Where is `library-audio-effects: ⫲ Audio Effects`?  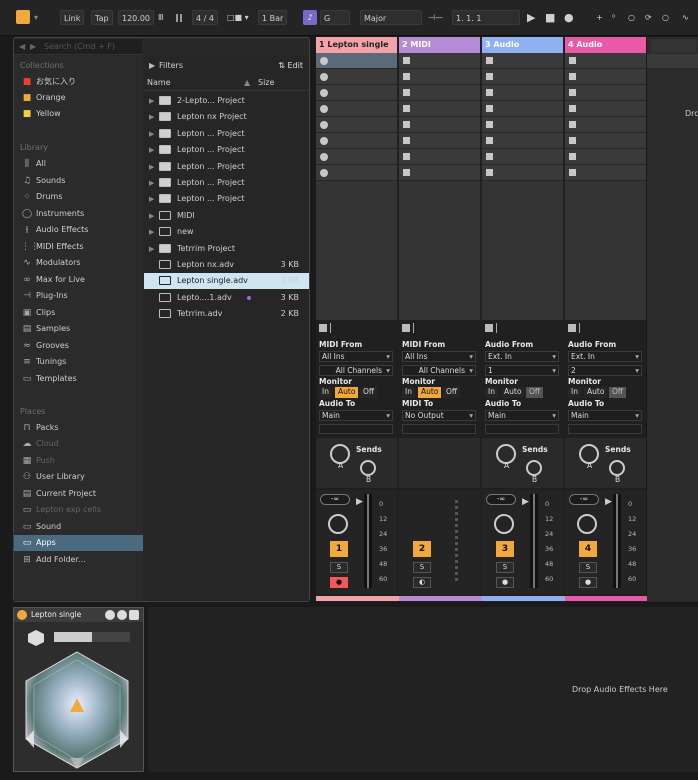 library-audio-effects: ⫲ Audio Effects is located at coordinates (78, 230).